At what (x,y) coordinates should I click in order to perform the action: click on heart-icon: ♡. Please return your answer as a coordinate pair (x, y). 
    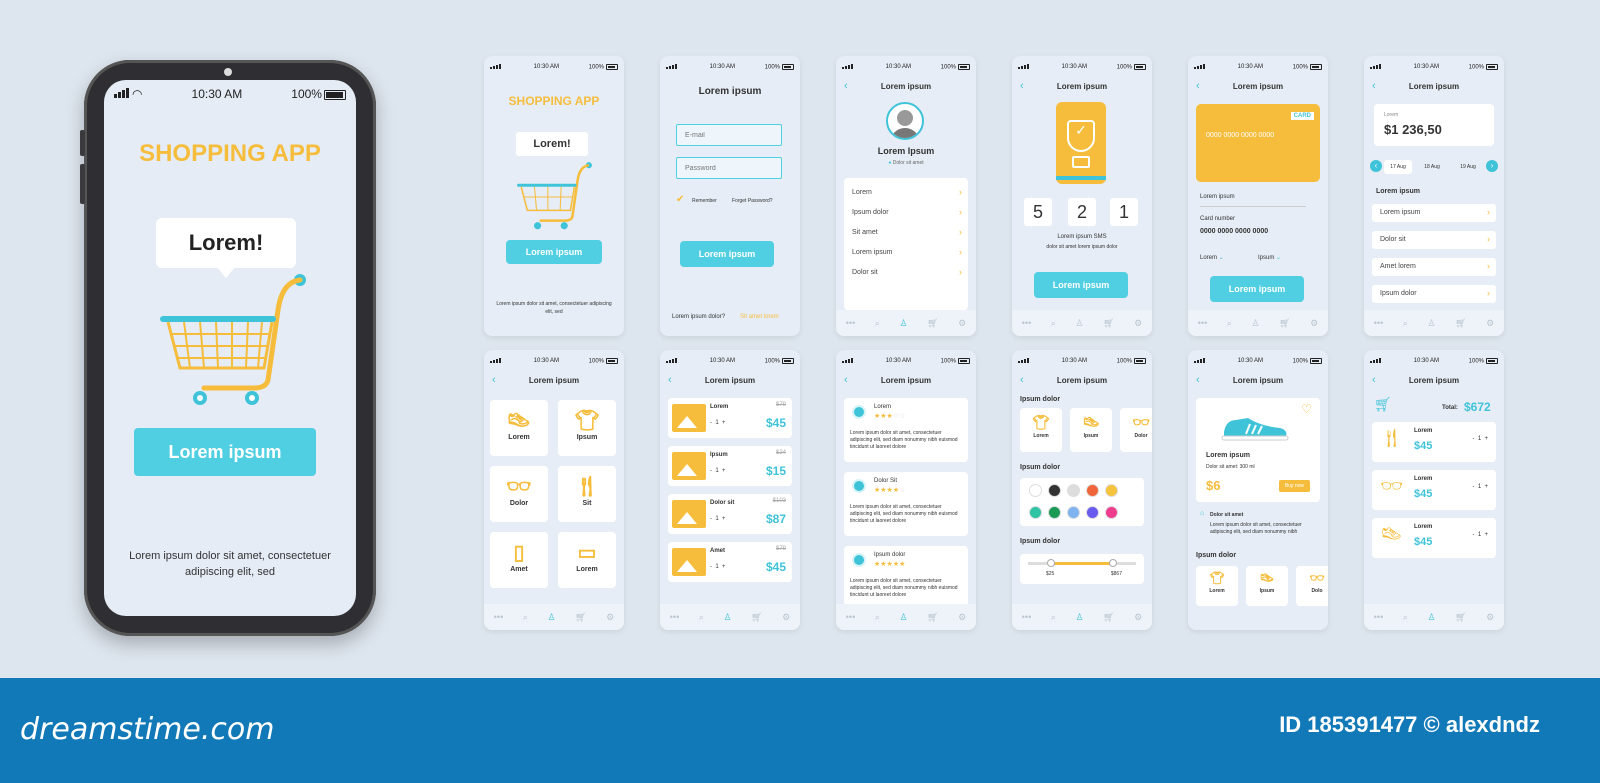
    Looking at the image, I should click on (1306, 409).